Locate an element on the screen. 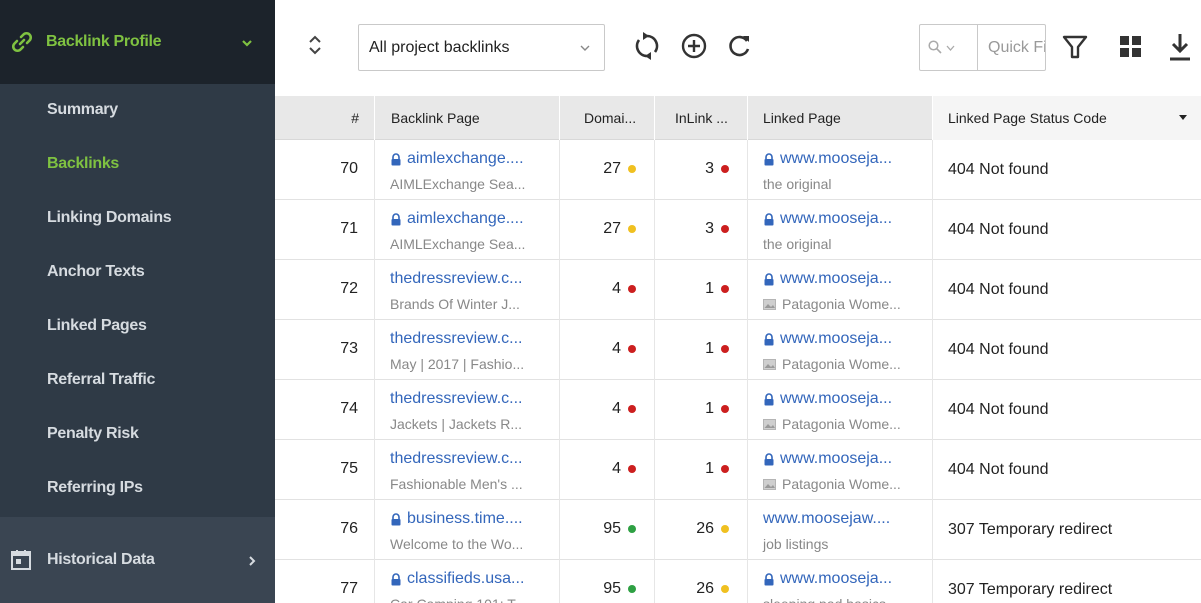 The height and width of the screenshot is (603, 1201). sidebar-item-penalty-risk: Penalty Risk is located at coordinates (93, 434).